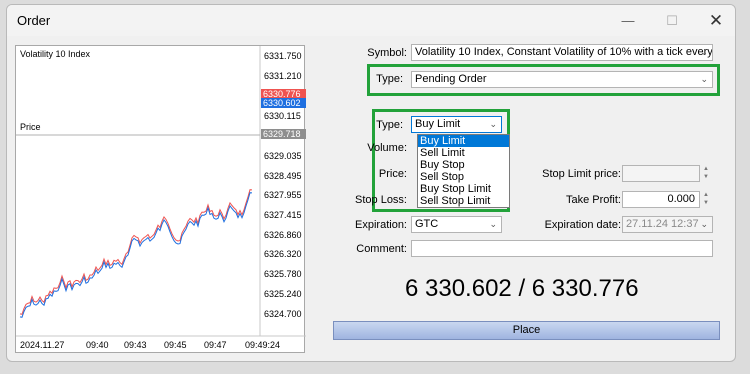  I want to click on volume-label: Volume:, so click(387, 148).